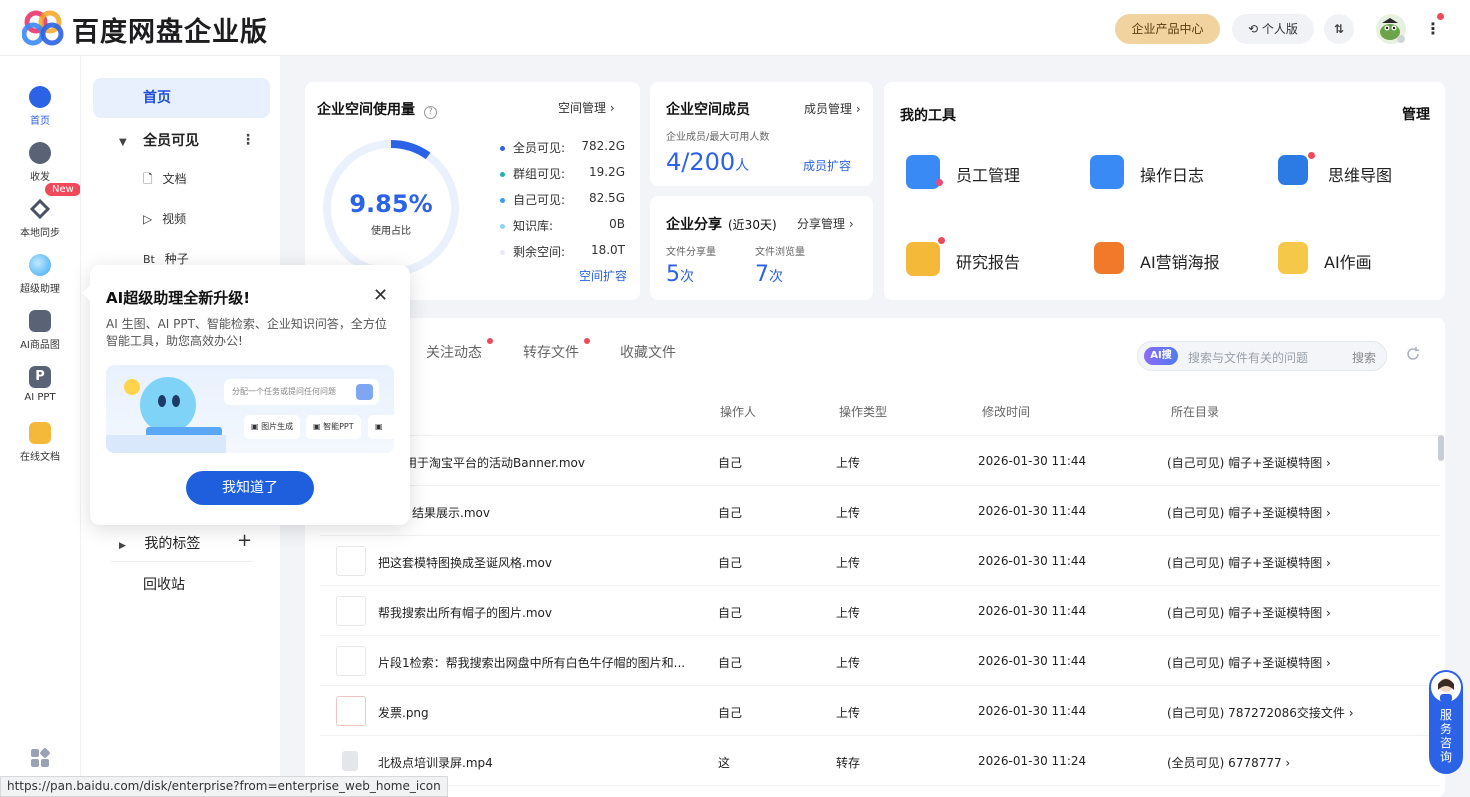 The height and width of the screenshot is (797, 1470). Describe the element at coordinates (351, 561) in the screenshot. I see `video-thumbnail` at that location.